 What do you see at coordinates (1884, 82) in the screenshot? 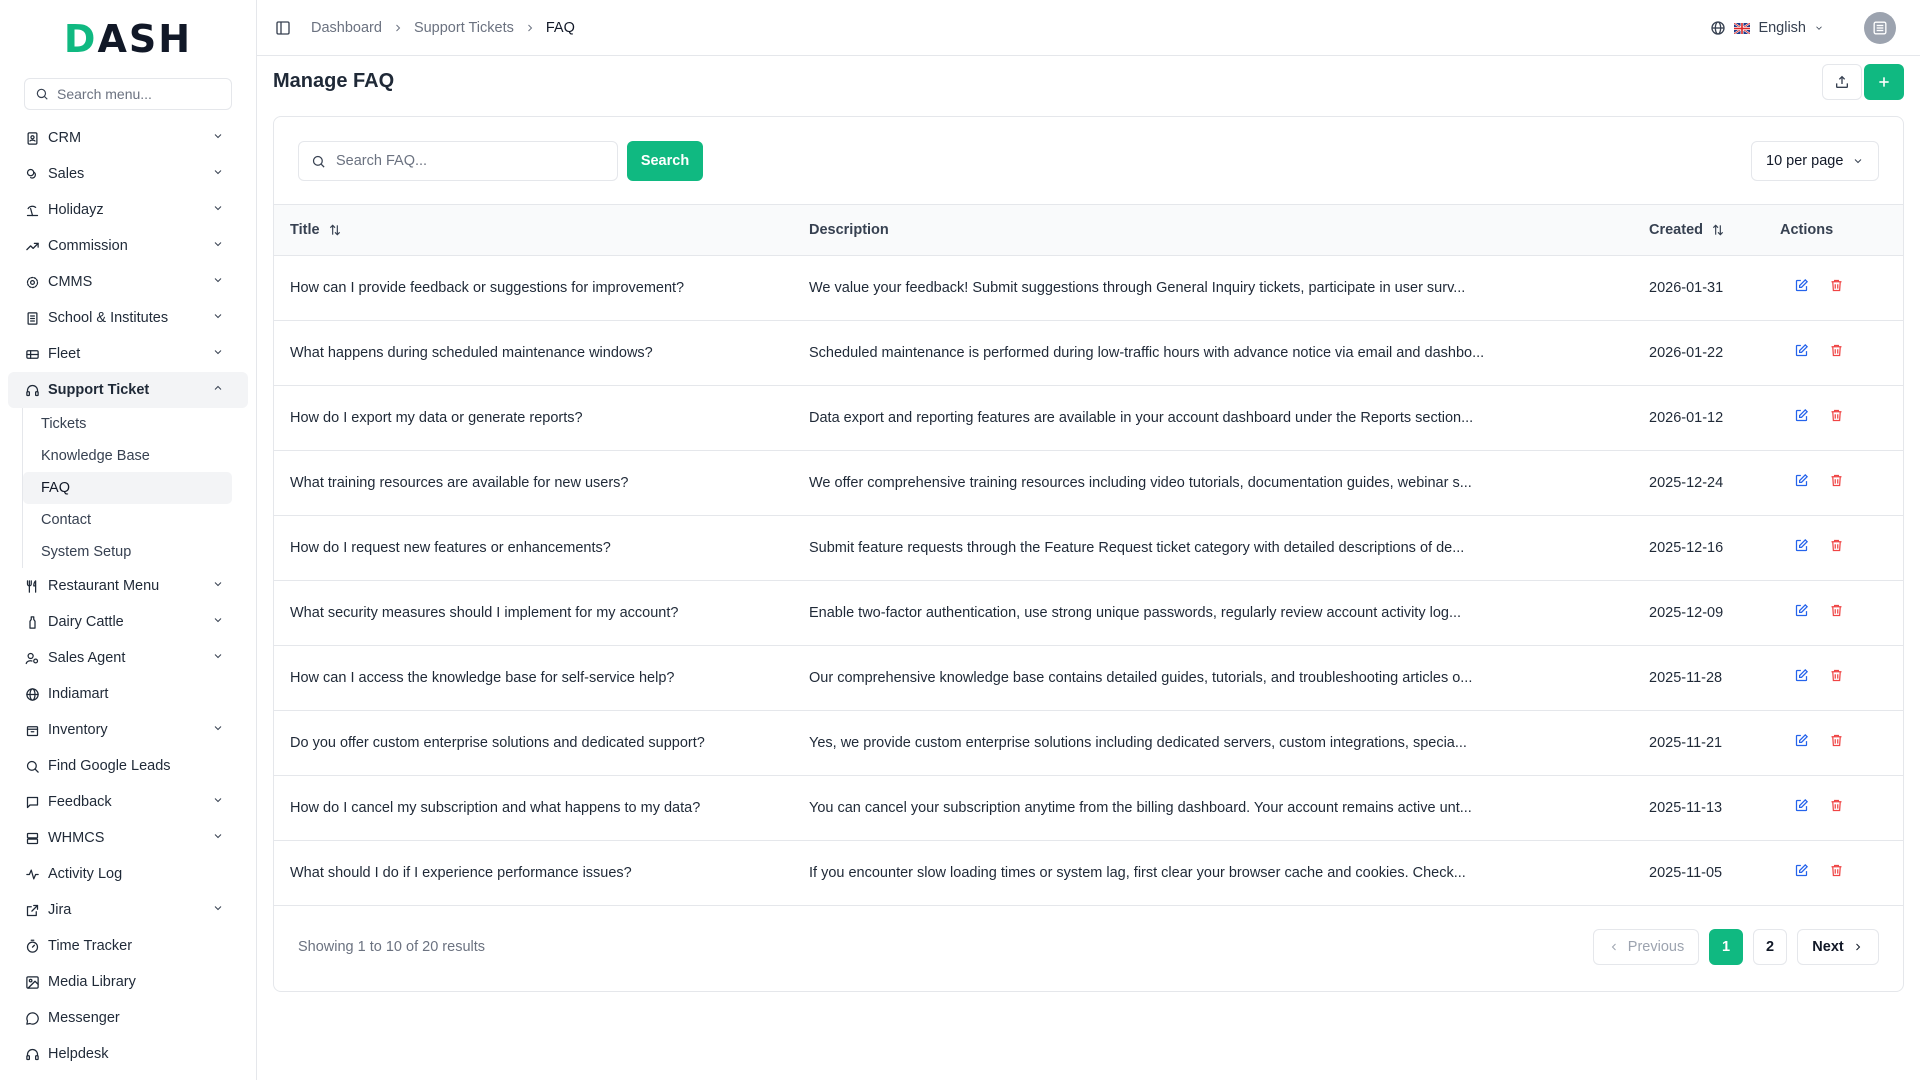
I see `add-faq-button` at bounding box center [1884, 82].